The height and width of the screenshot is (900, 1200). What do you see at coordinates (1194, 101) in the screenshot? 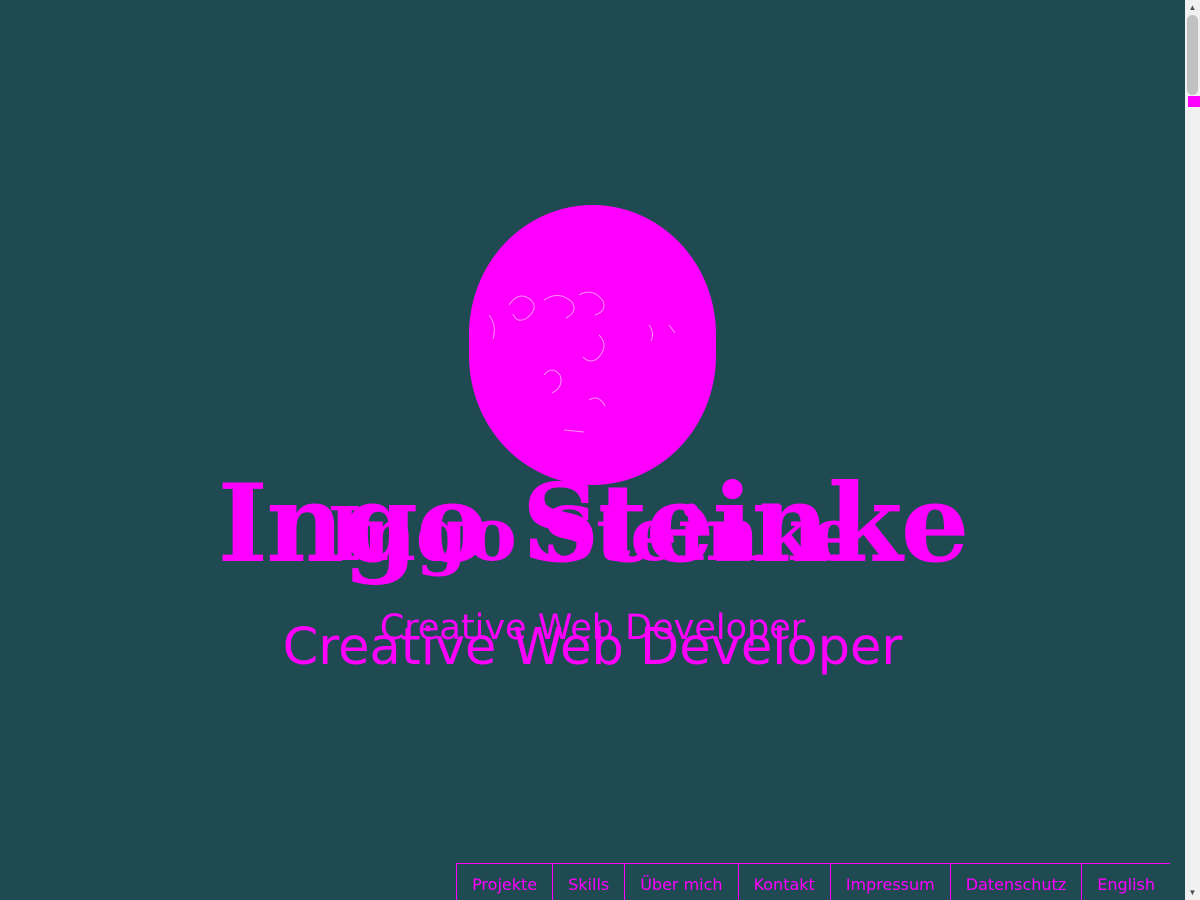
I see `scroll-position-marker` at bounding box center [1194, 101].